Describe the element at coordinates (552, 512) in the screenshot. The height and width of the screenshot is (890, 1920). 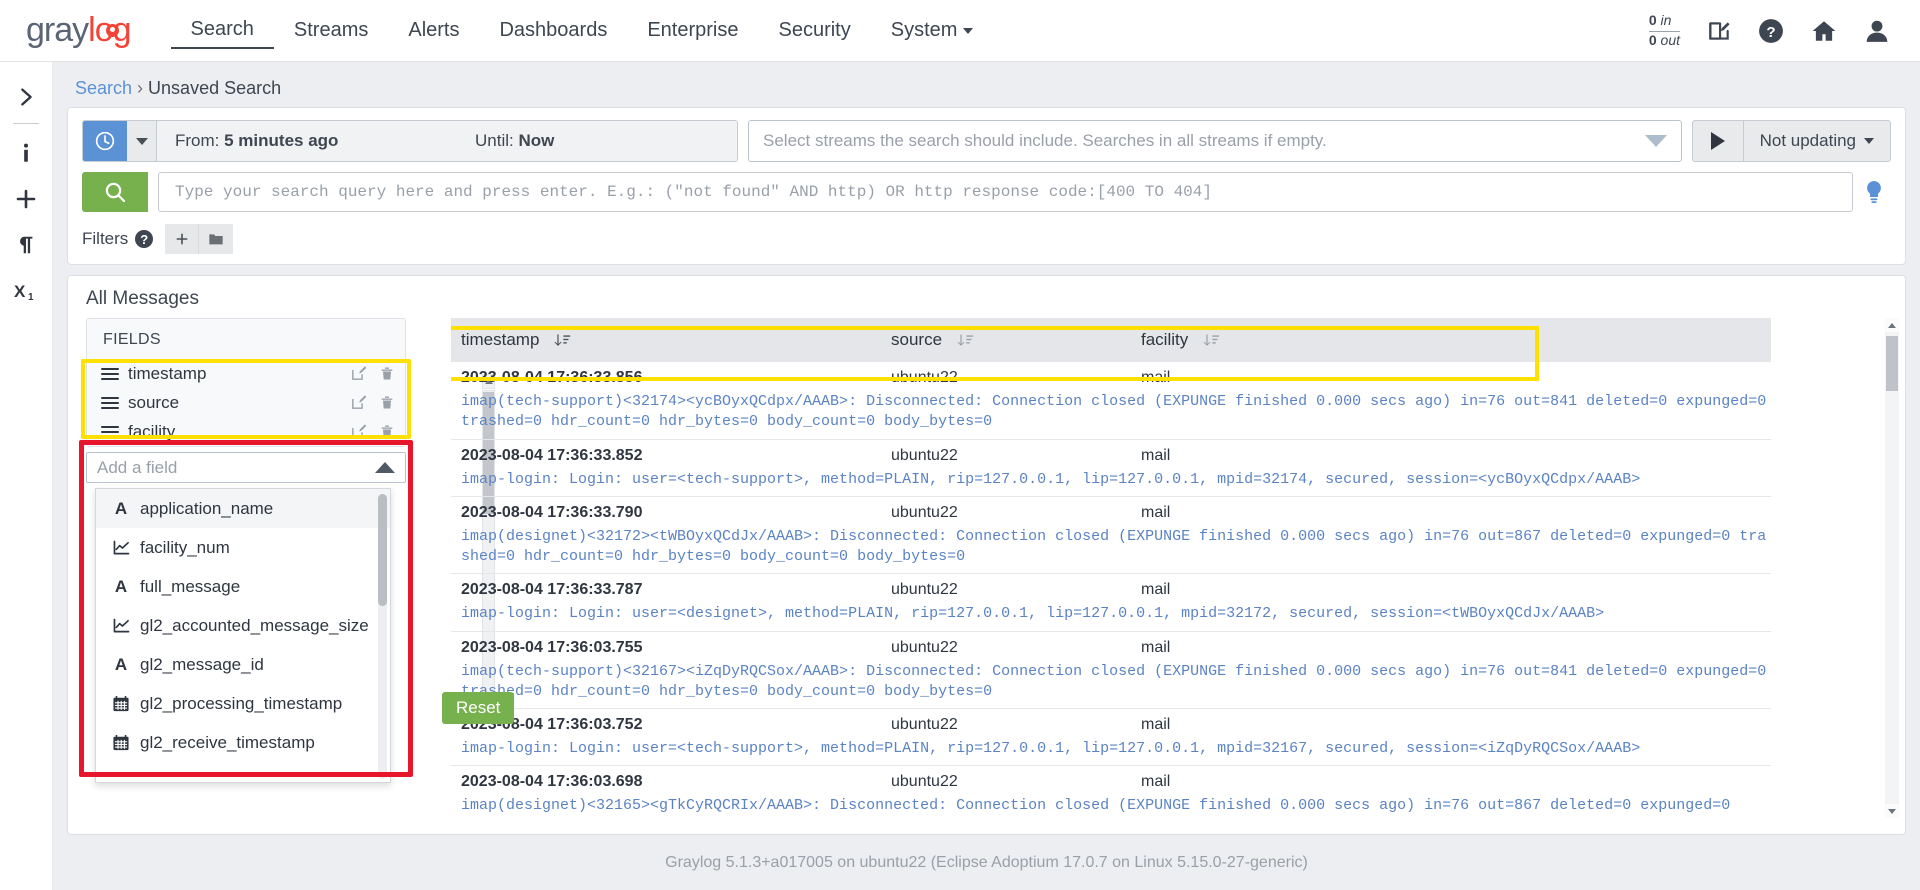
I see `cell-timestamp: 2023-08-04 17:36:33.790` at that location.